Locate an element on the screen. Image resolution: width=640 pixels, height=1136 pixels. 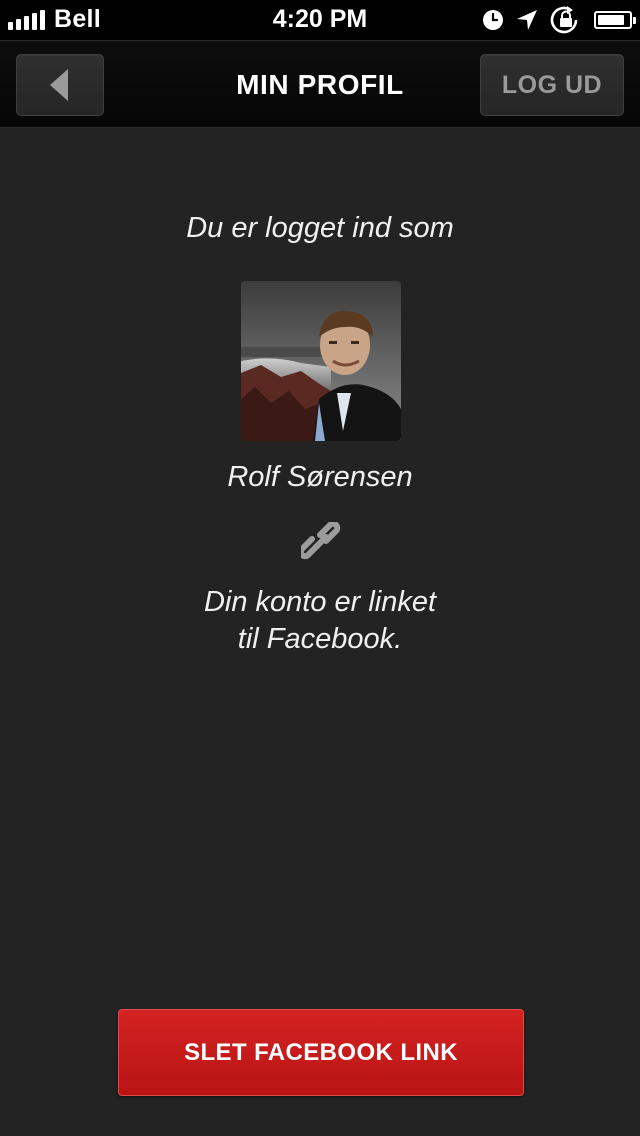
facebook-linked-line-2: til Facebook. is located at coordinates (320, 639).